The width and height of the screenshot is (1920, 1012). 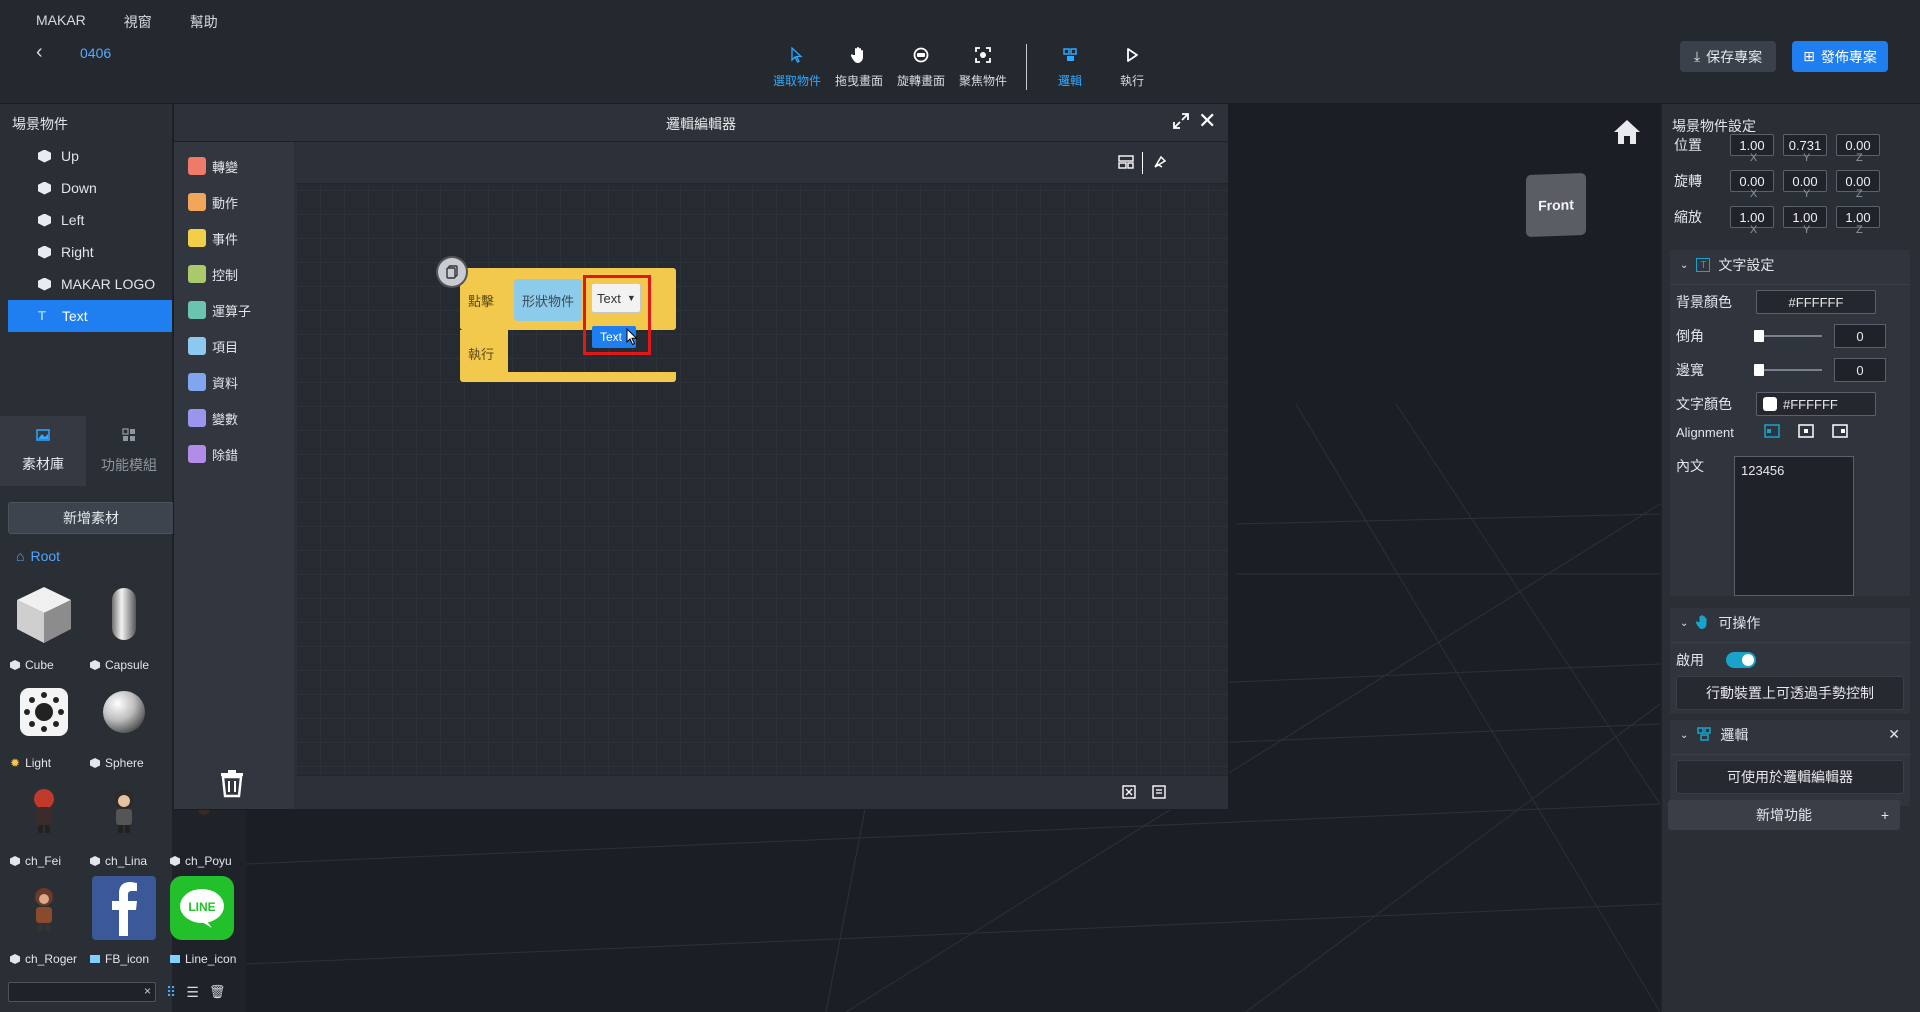 I want to click on category-item: 項目, so click(x=234, y=346).